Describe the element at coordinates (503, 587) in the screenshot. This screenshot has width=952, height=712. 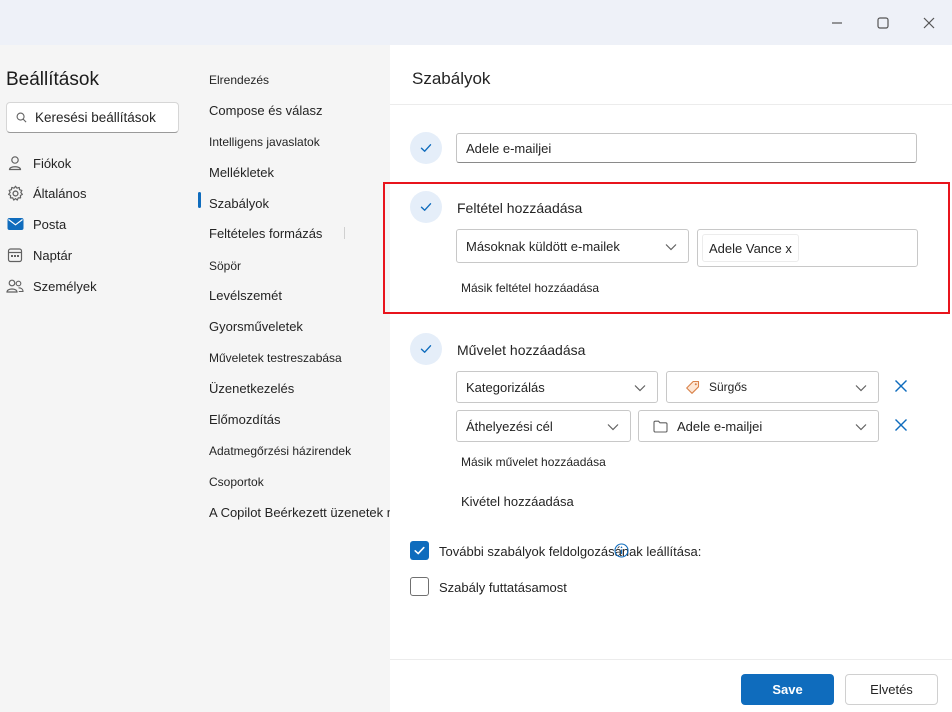
I see `run-rule-now-label: Szabály futtatásamost` at that location.